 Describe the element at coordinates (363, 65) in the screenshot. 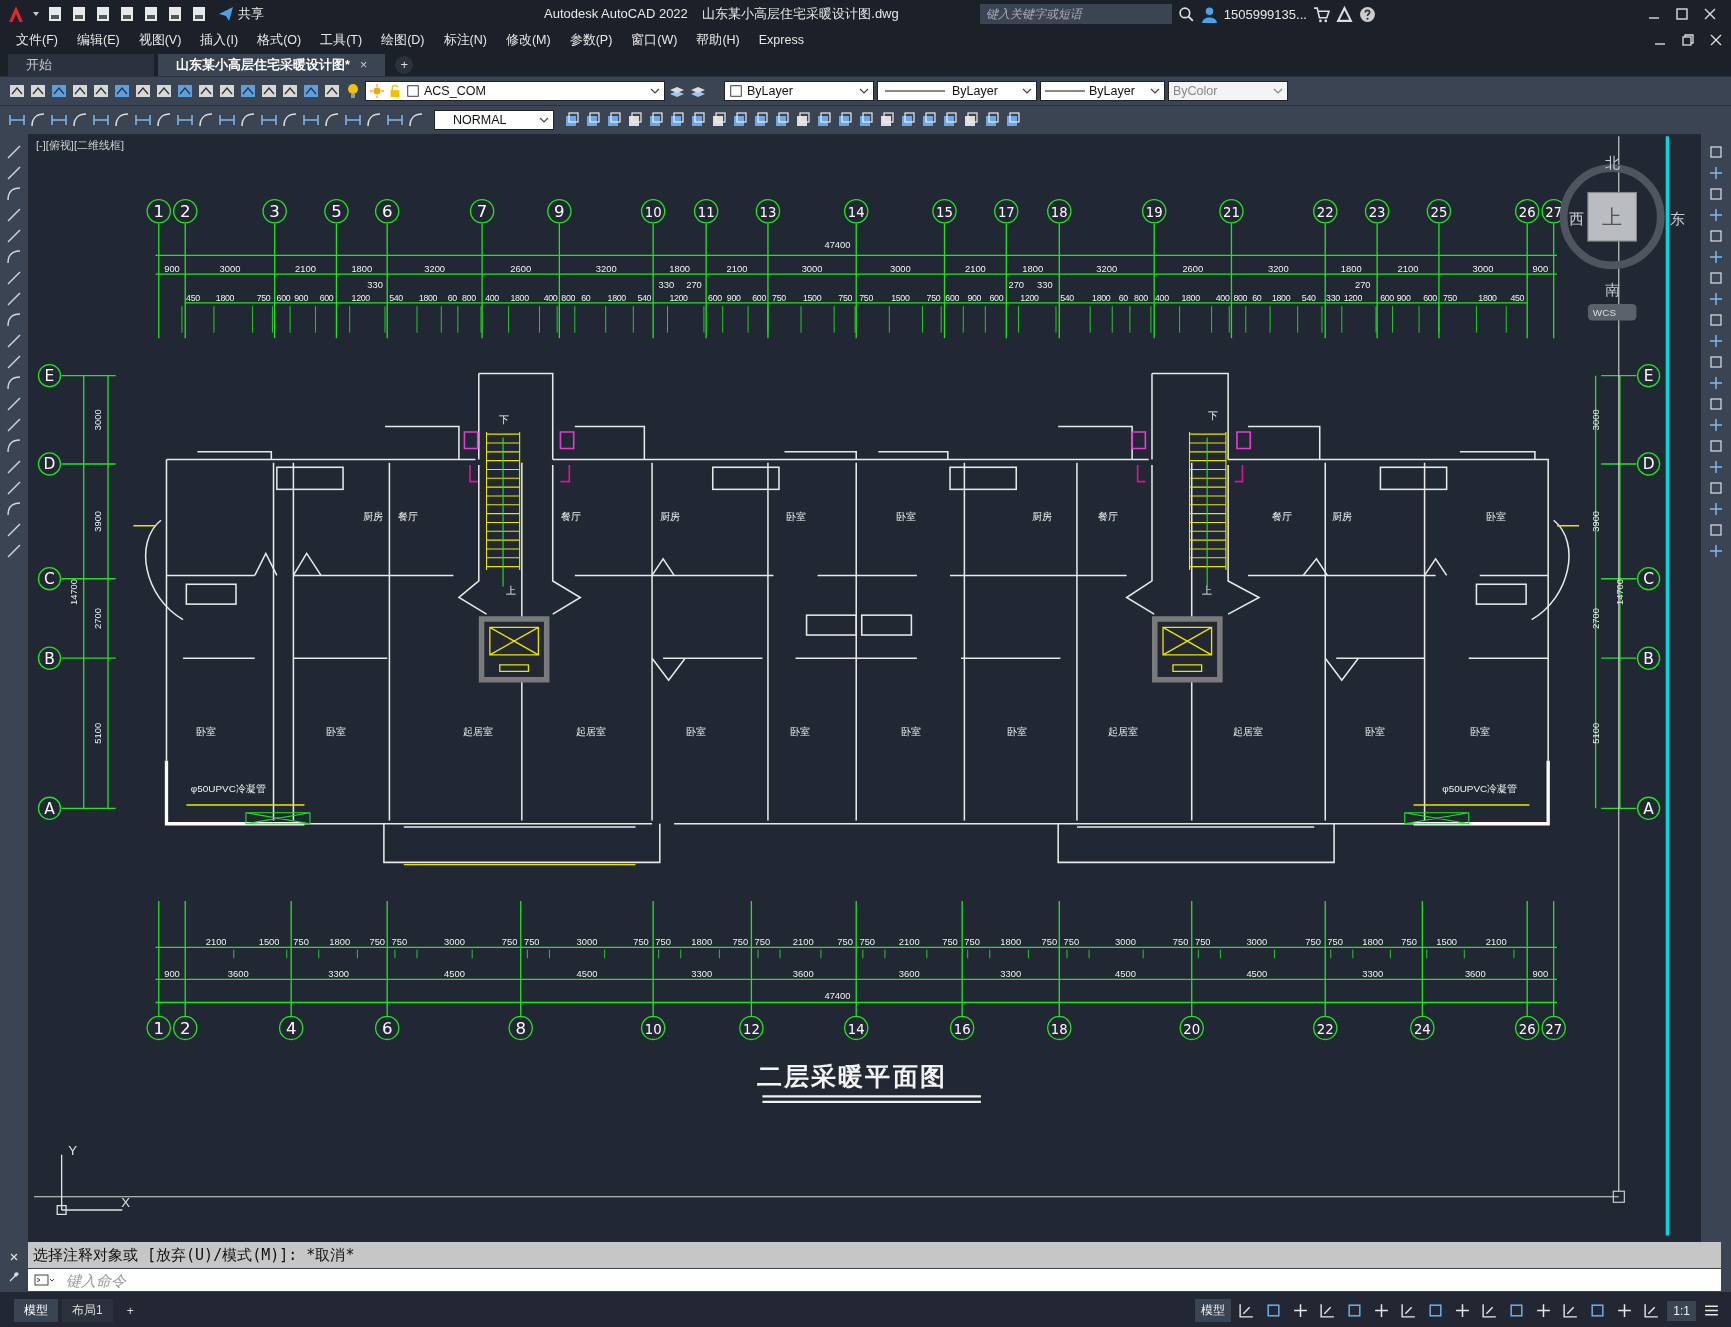

I see `tab-close: ×` at that location.